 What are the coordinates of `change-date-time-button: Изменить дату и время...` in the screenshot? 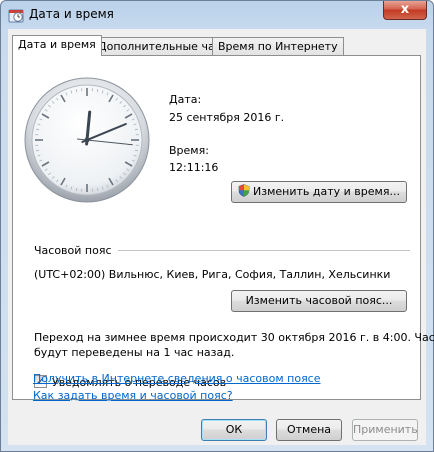 It's located at (319, 192).